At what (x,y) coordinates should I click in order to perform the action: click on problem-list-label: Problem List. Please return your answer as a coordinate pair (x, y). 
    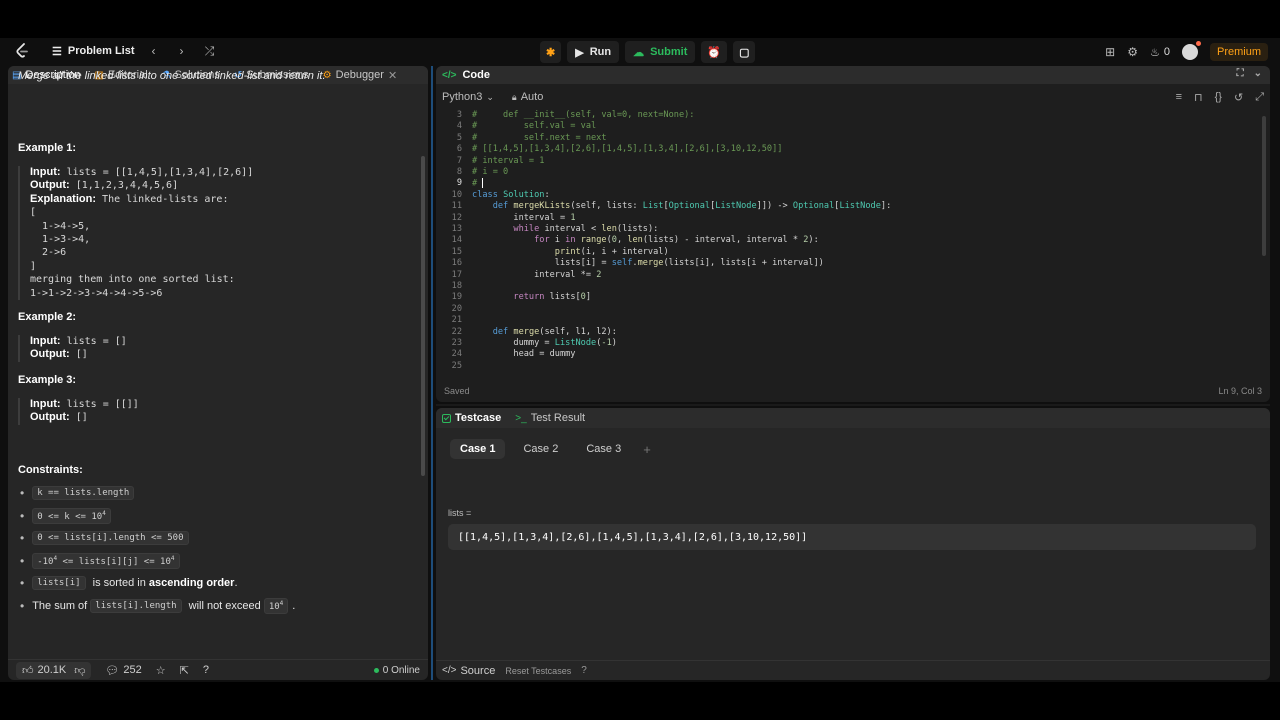
    Looking at the image, I should click on (101, 51).